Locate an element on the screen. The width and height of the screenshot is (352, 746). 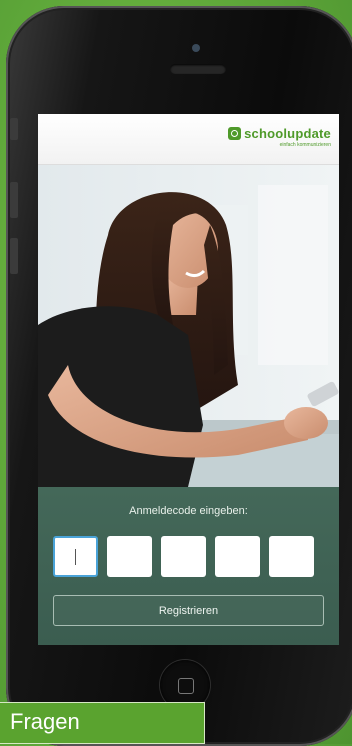
register-button: Registrieren is located at coordinates (188, 610).